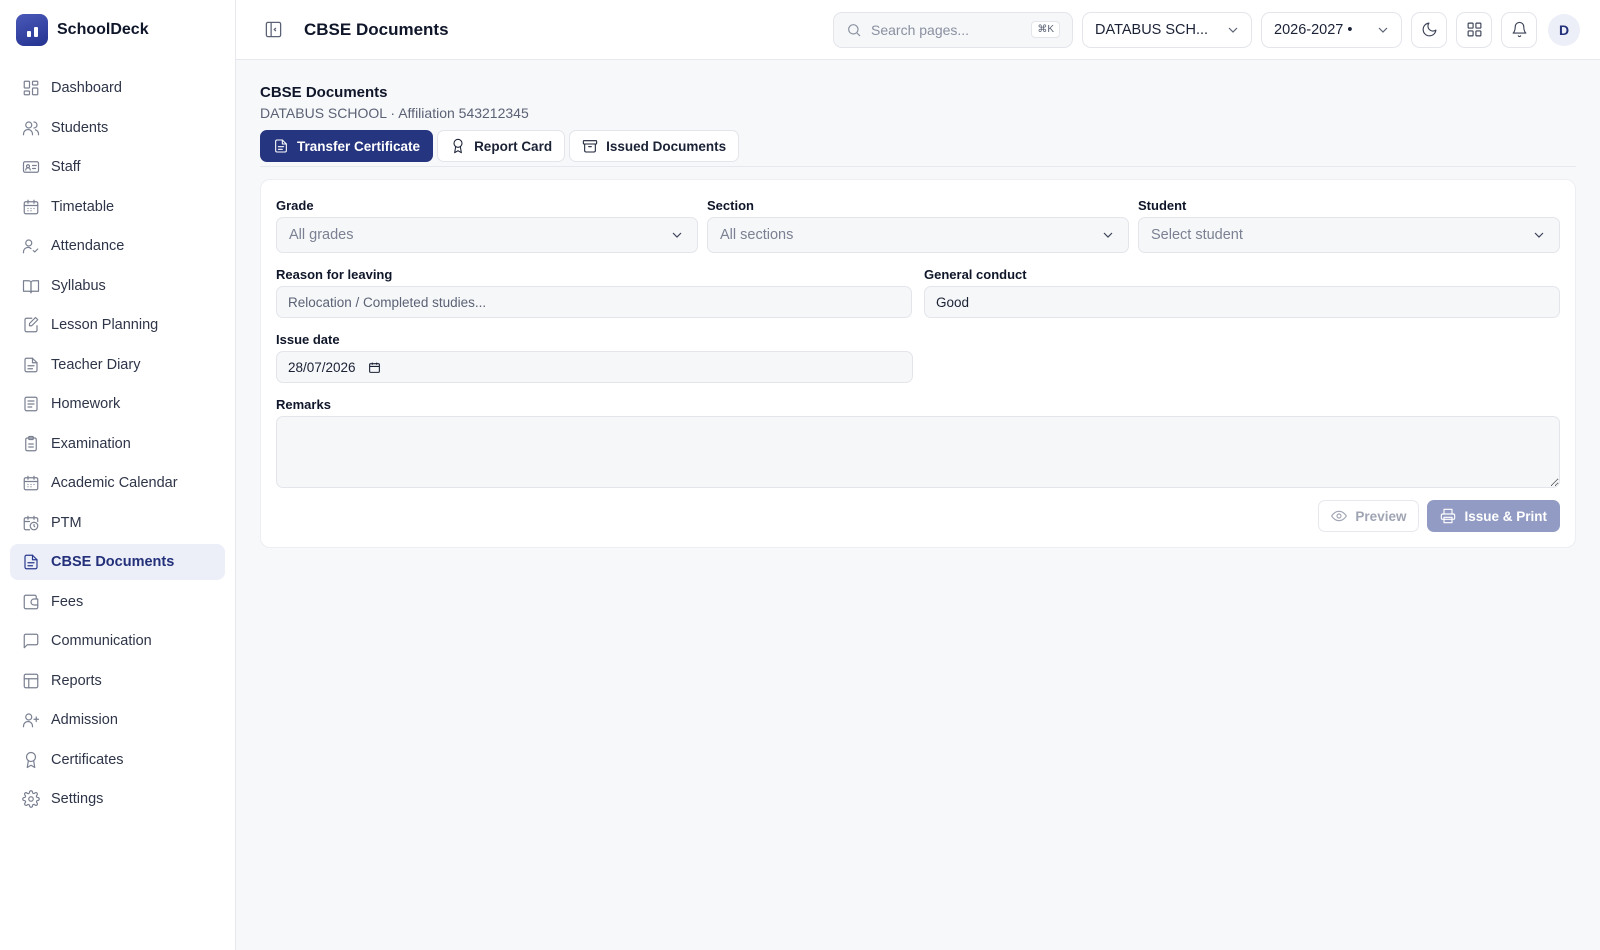 The width and height of the screenshot is (1600, 950). I want to click on student-field: Student Select student, so click(1349, 225).